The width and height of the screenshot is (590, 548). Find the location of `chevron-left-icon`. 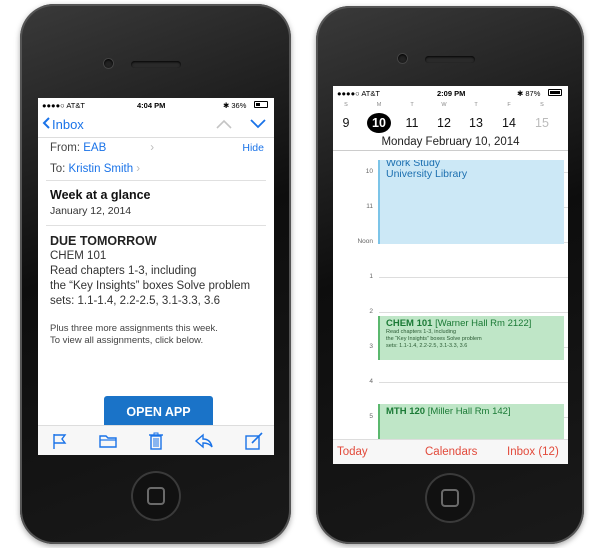

chevron-left-icon is located at coordinates (46, 124).